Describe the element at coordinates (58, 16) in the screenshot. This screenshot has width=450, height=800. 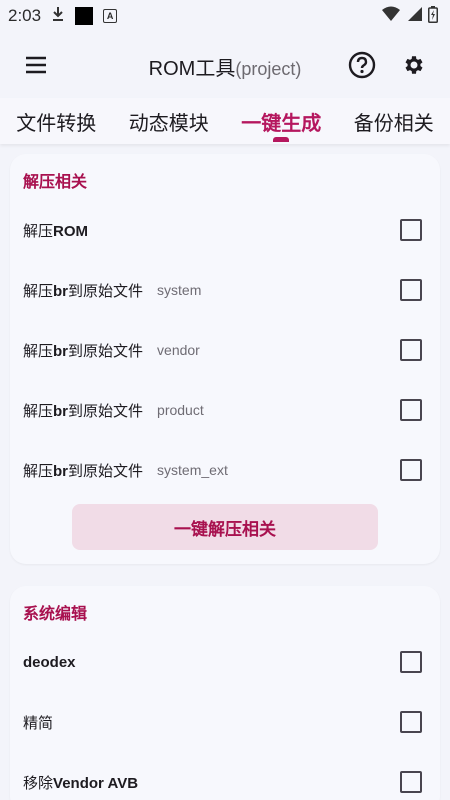
I see `download-icon` at that location.